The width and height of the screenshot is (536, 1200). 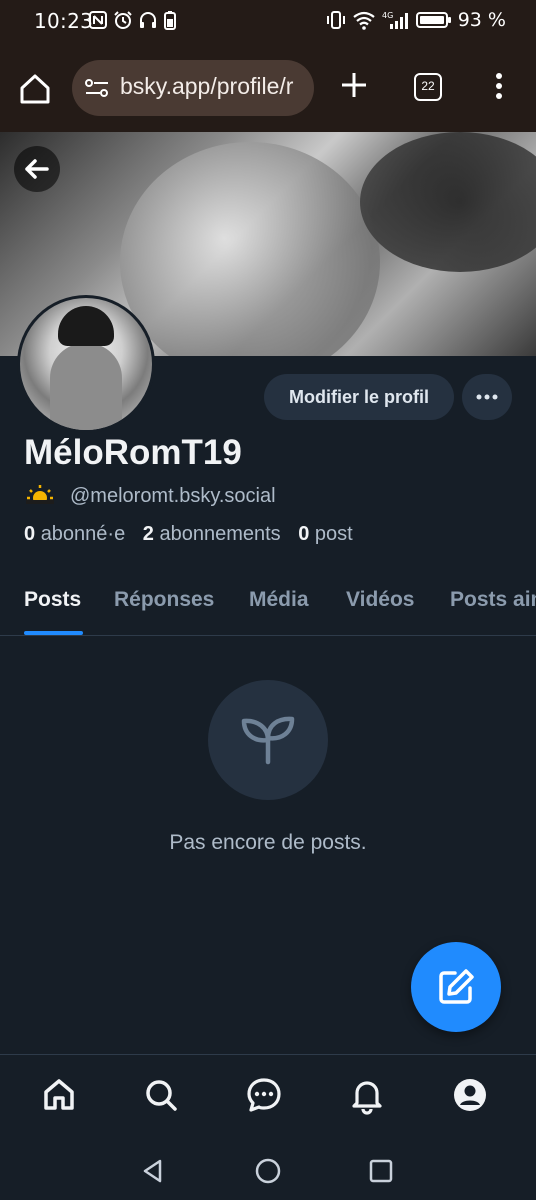 I want to click on profile-stats: 0 abonné·e 2 abonnements 0 post, so click(x=188, y=534).